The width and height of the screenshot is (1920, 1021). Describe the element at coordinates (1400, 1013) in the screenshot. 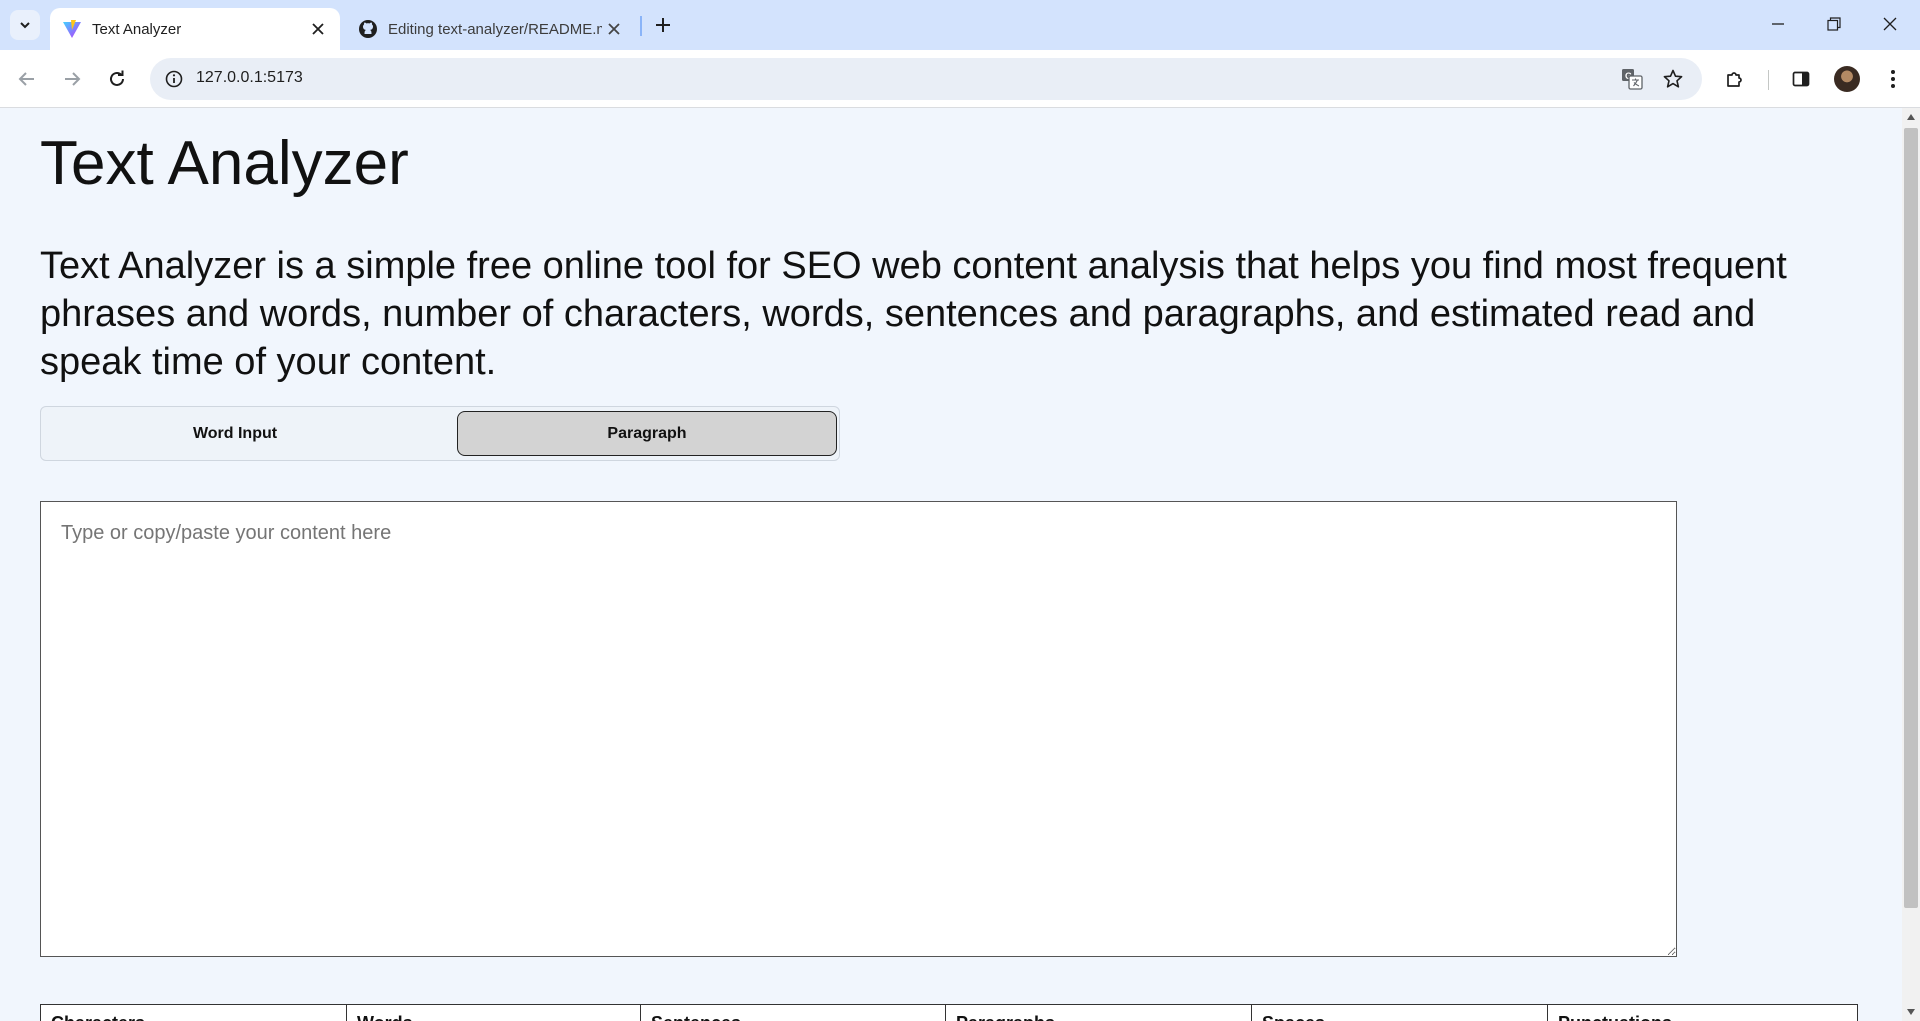

I see `stats-header-spaces: Spaces` at that location.